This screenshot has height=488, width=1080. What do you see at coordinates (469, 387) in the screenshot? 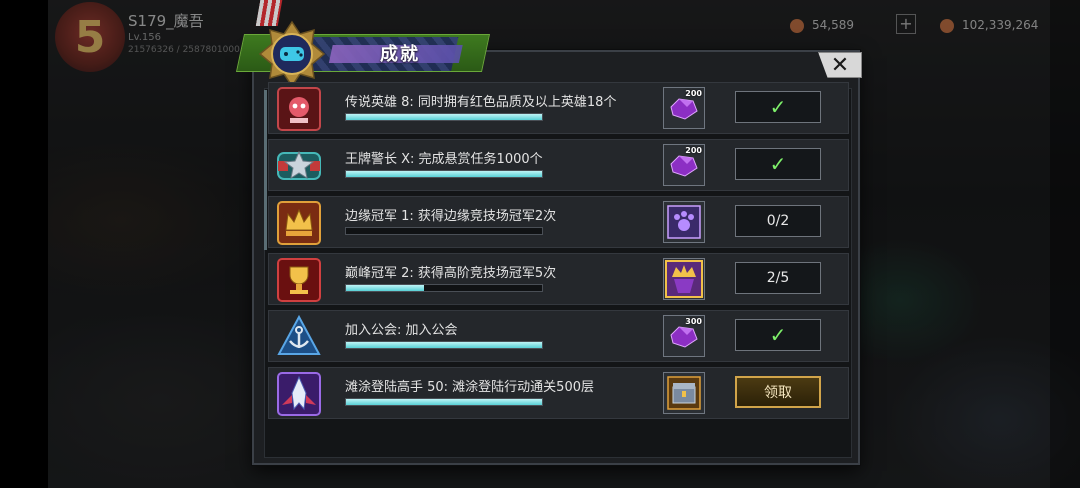
I see `achievement-name: 滩涂登陆高手 50: 滩涂登陆行动通关500层` at bounding box center [469, 387].